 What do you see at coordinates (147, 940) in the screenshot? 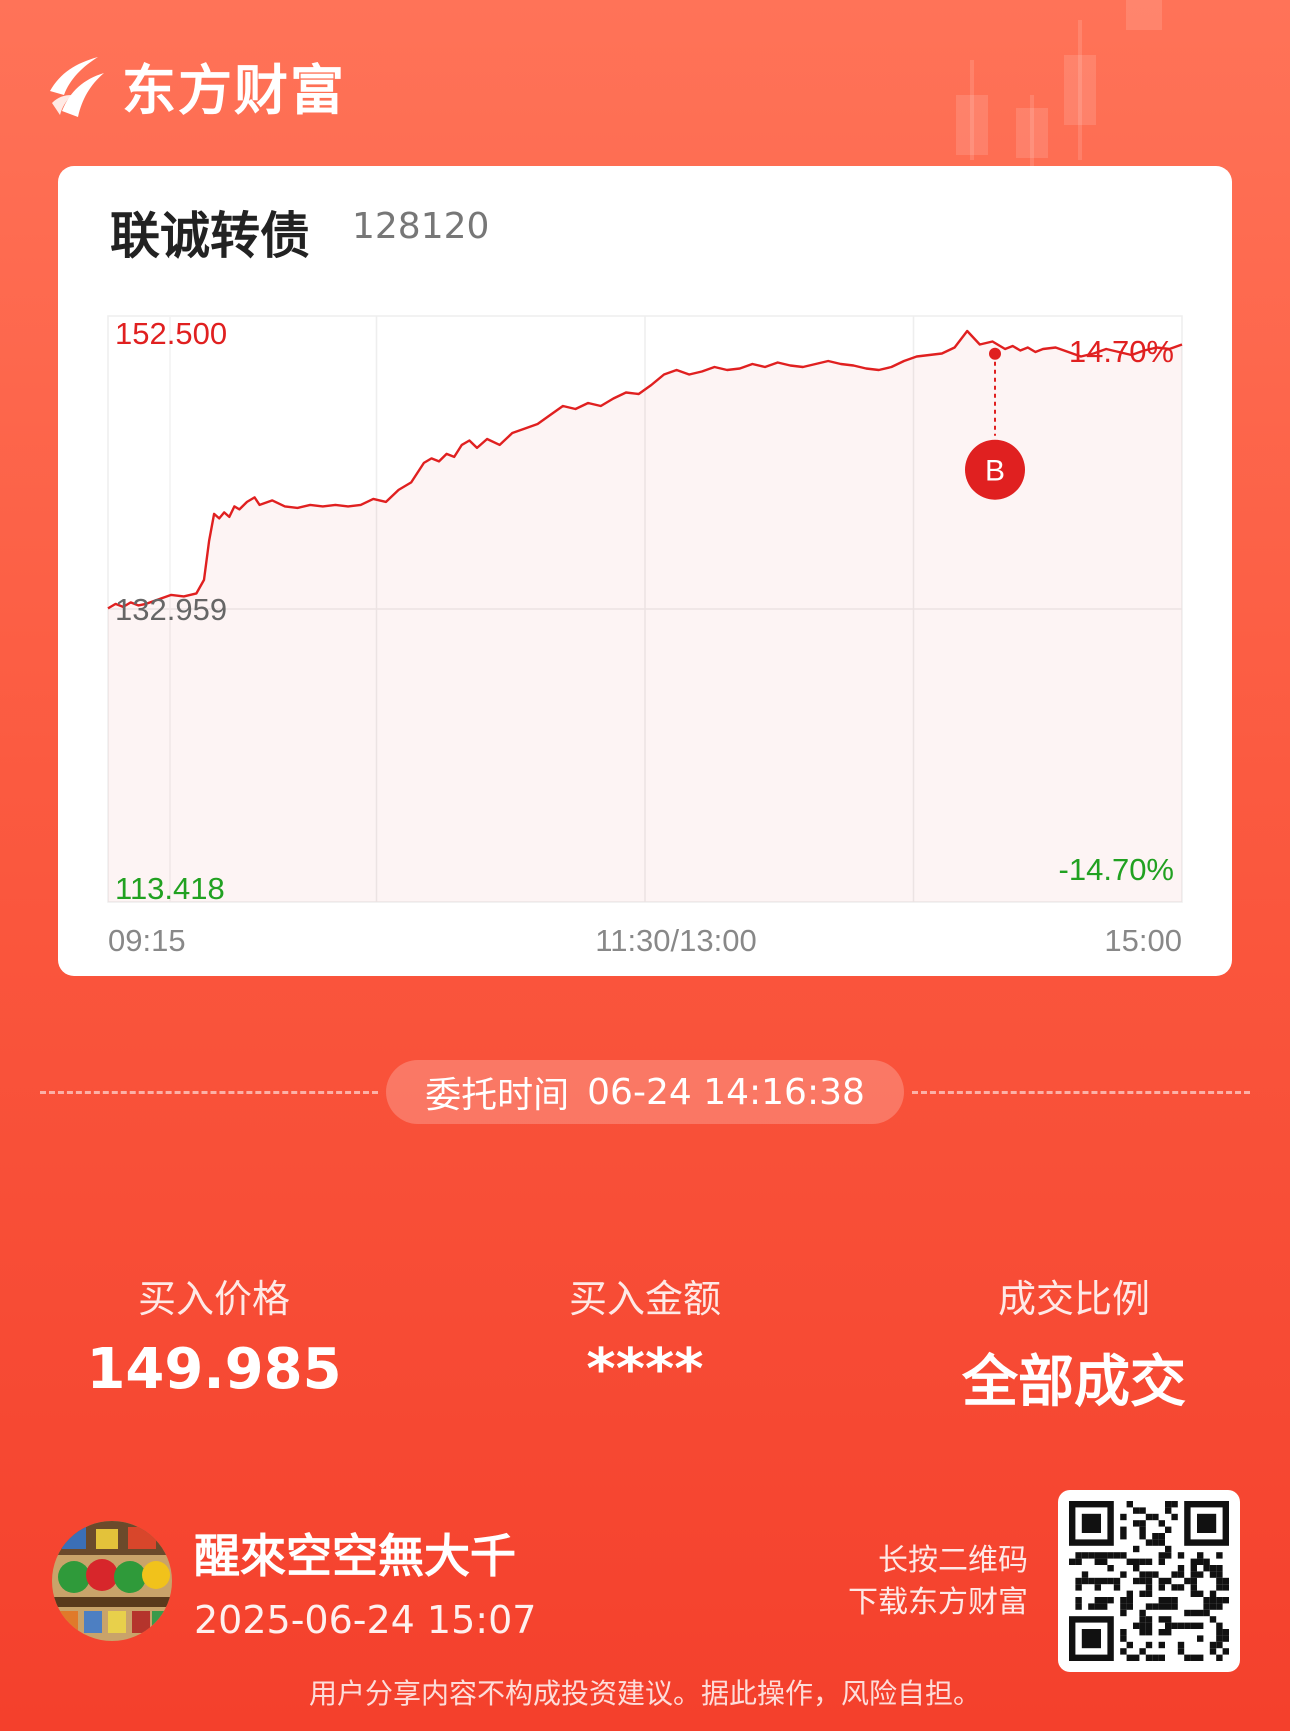
I see `x-tick-start: 09:15` at bounding box center [147, 940].